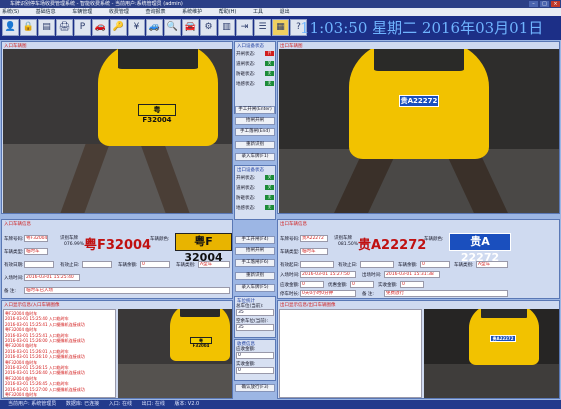  What do you see at coordinates (269, 53) in the screenshot?
I see `status-value: 开` at bounding box center [269, 53].